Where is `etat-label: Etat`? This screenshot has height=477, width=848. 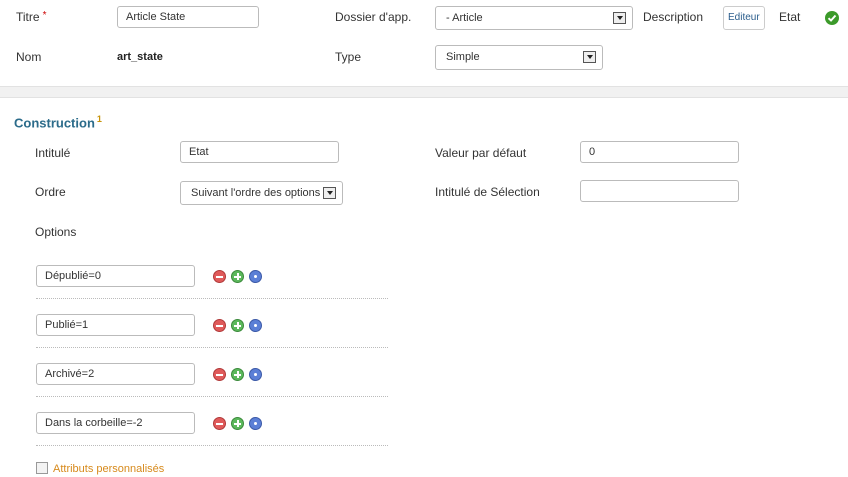 etat-label: Etat is located at coordinates (790, 17).